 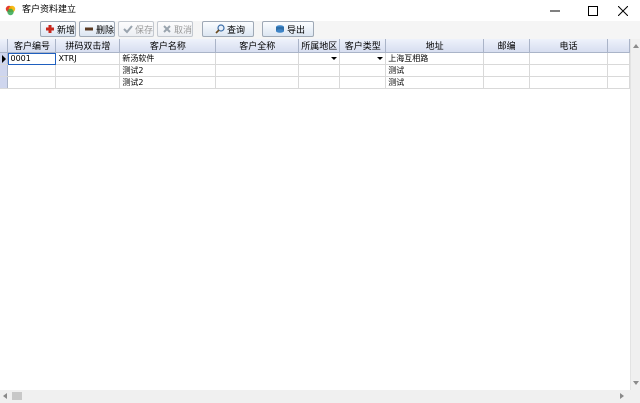 I want to click on save-button-label: 保存, so click(x=143, y=30).